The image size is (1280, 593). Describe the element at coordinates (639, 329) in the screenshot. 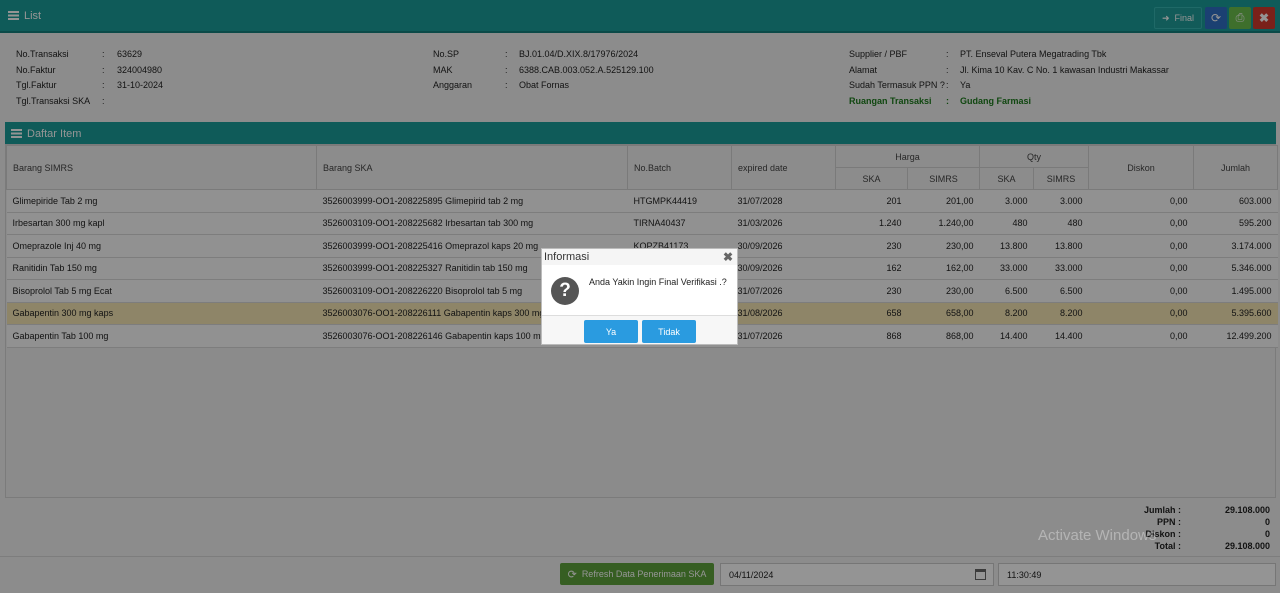

I see `dialog-button-bar: Ya Tidak` at that location.